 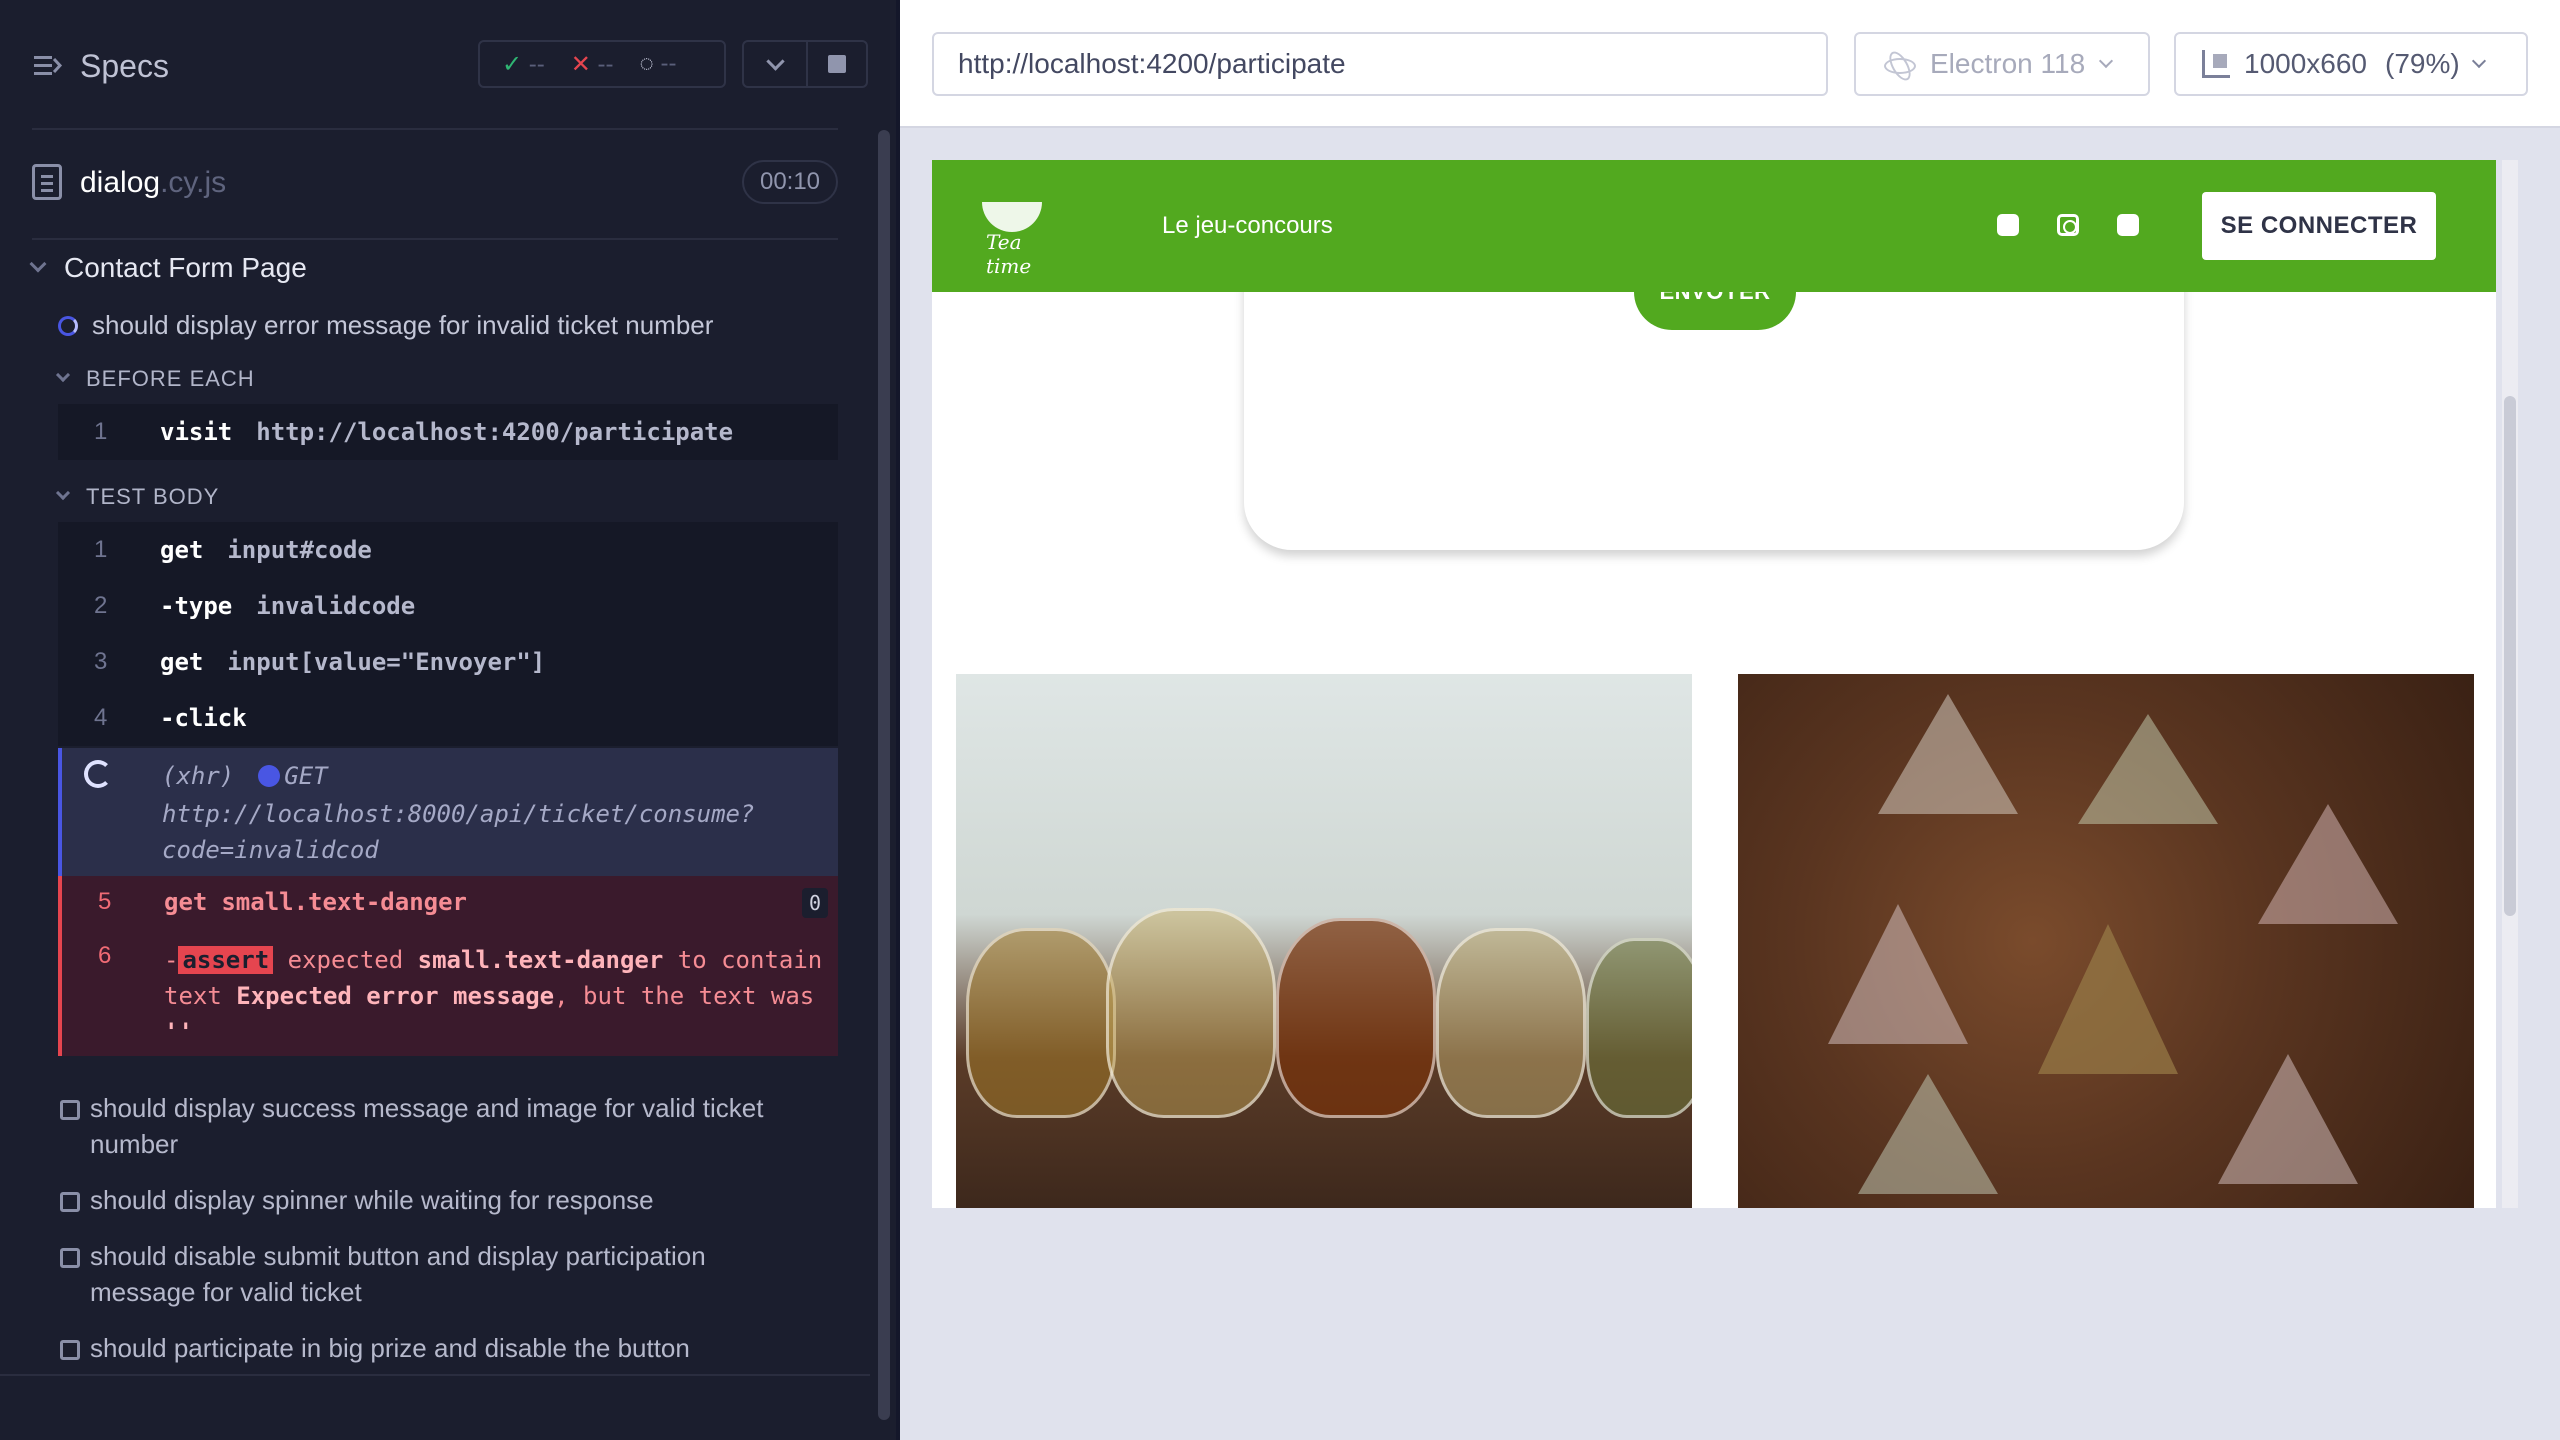 I want to click on app-scrollbar, so click(x=2510, y=684).